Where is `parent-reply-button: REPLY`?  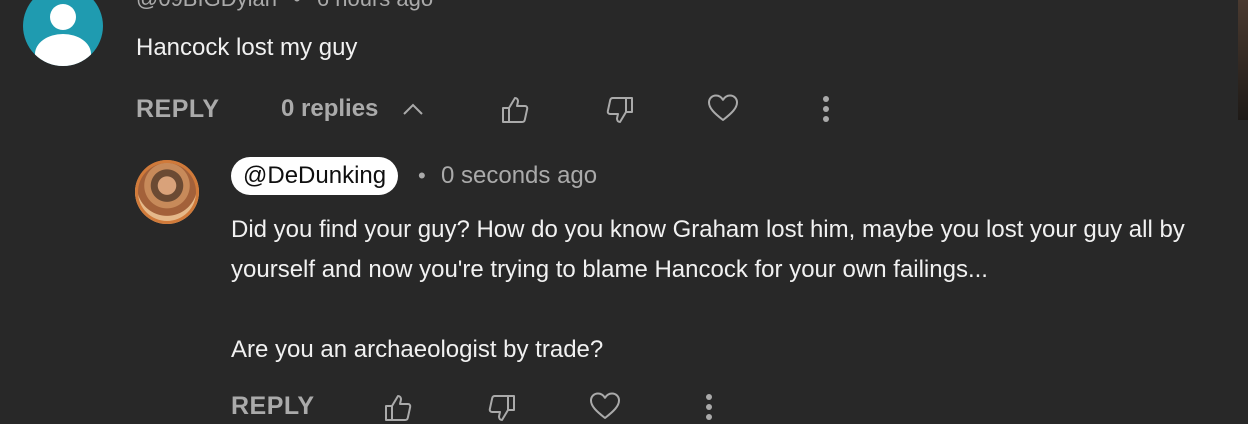 parent-reply-button: REPLY is located at coordinates (178, 109).